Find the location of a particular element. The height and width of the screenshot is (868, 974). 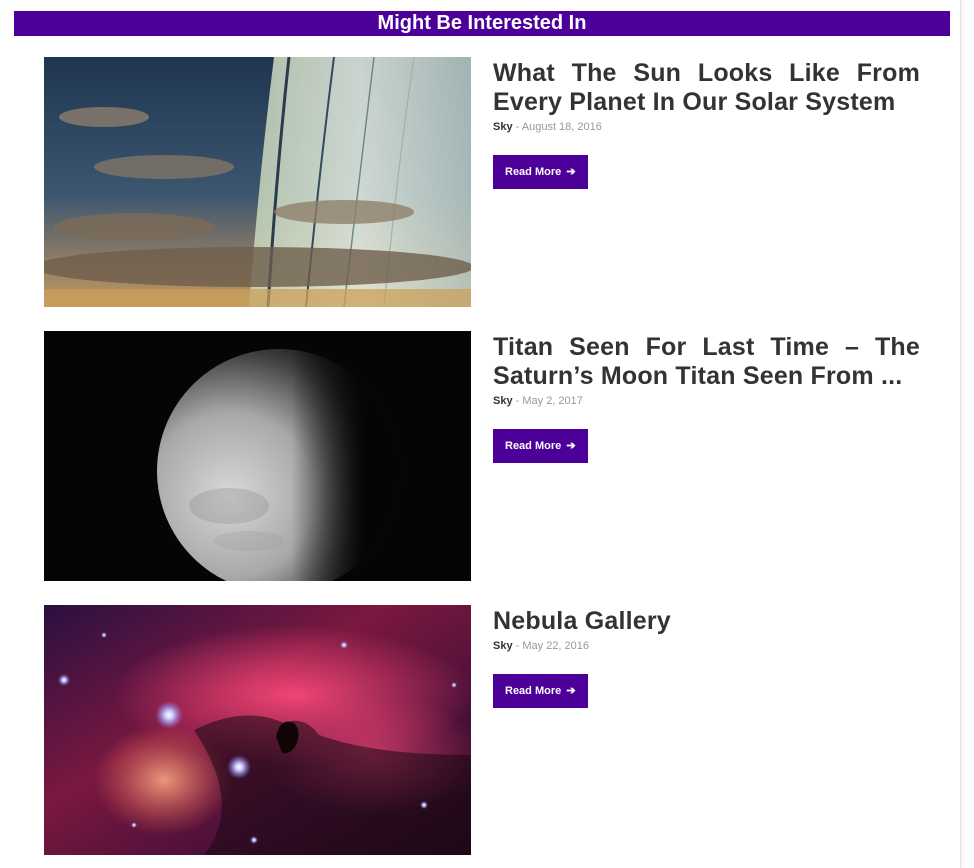

post-meta: Sky - August 18, 2016 is located at coordinates (706, 127).